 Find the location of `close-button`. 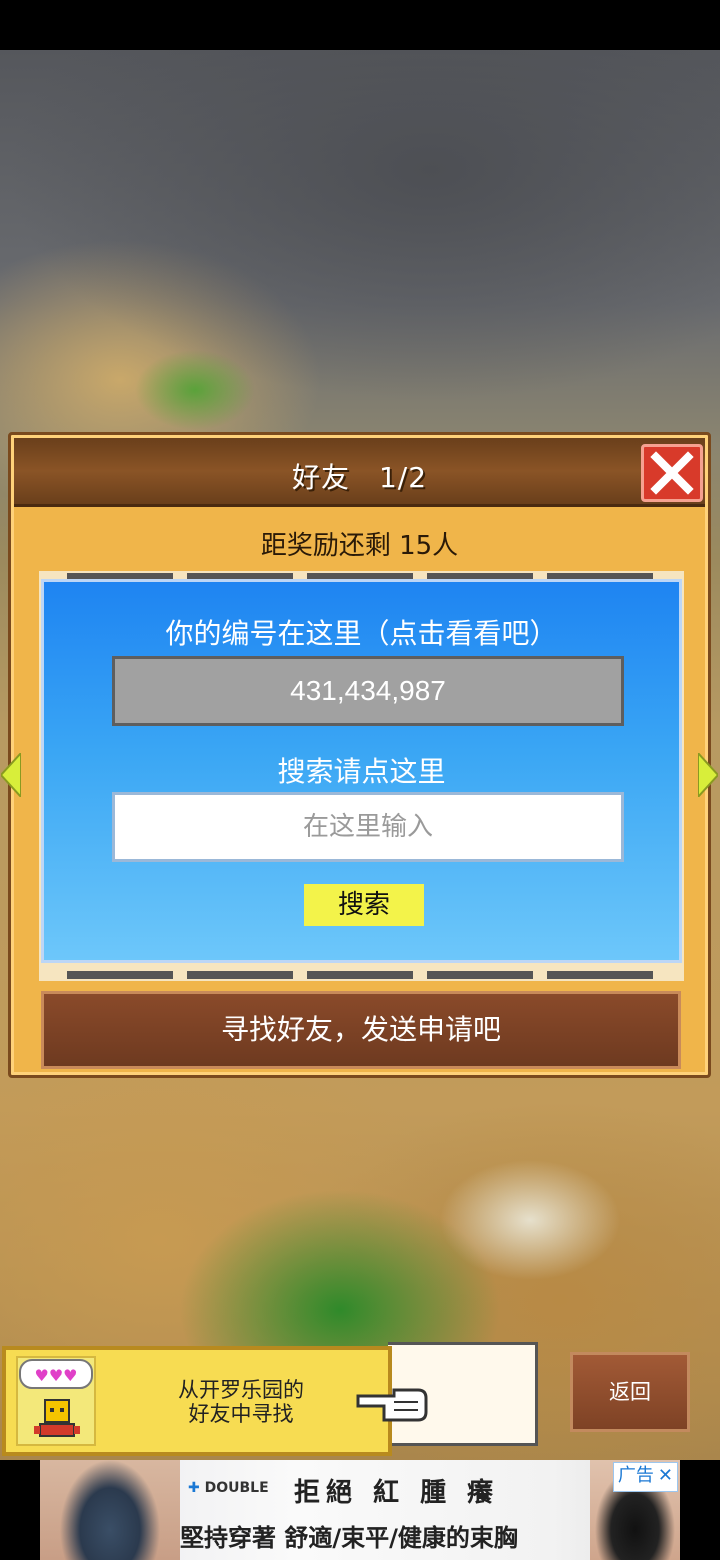

close-button is located at coordinates (672, 473).